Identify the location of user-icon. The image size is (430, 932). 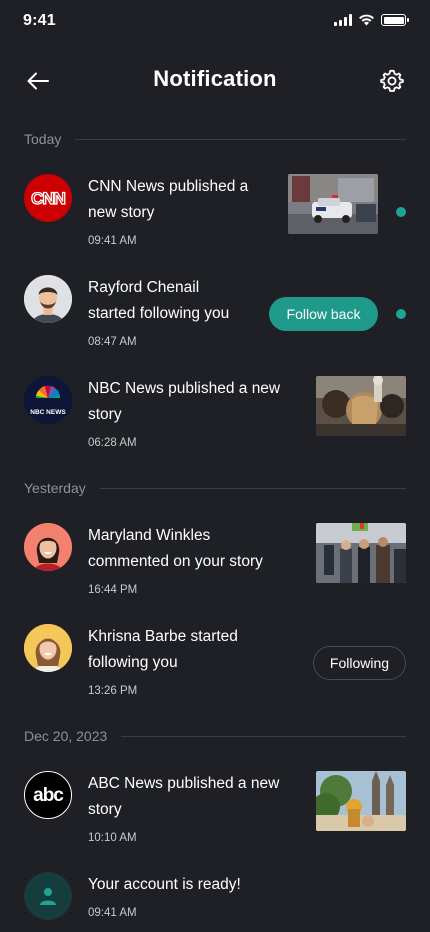
(48, 896).